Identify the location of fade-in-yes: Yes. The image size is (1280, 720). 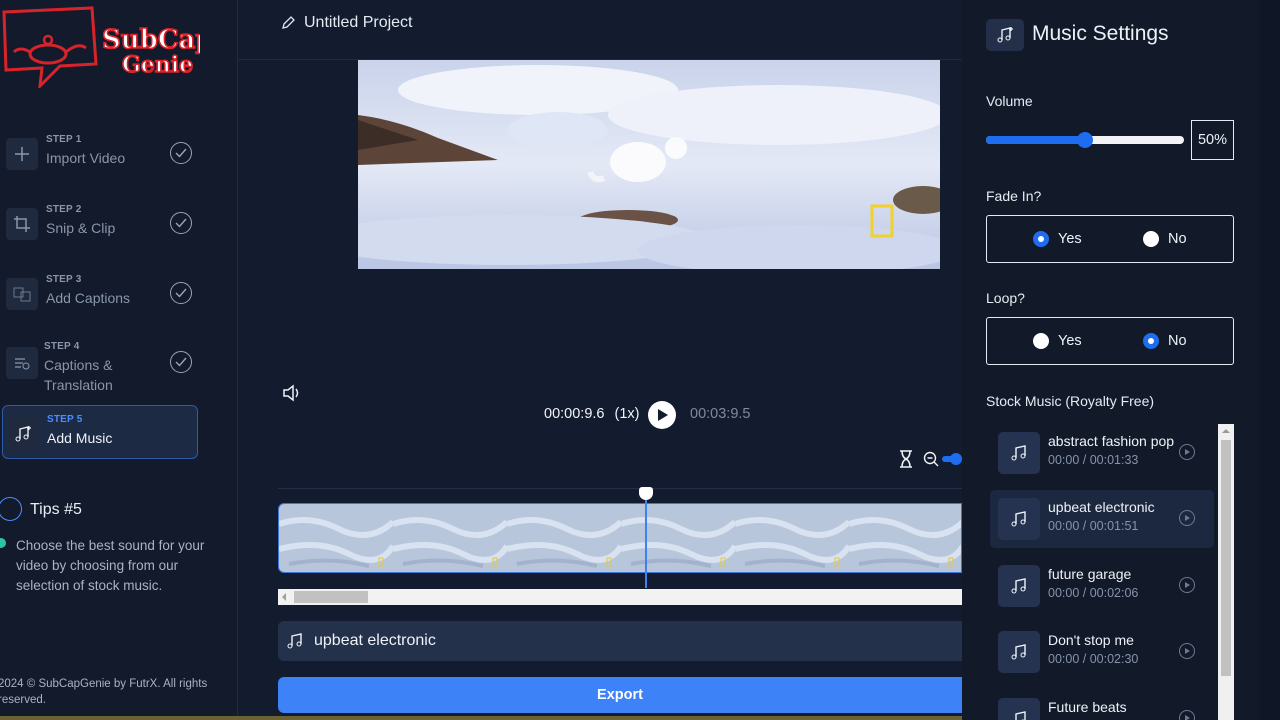
(1057, 239).